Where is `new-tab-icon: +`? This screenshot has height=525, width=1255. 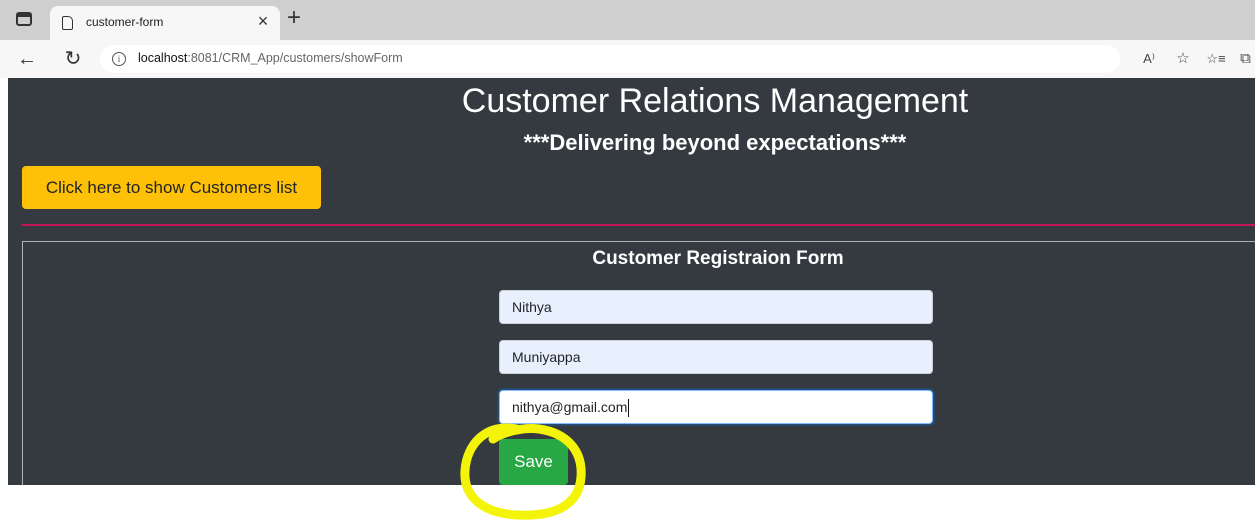
new-tab-icon: + is located at coordinates (294, 18).